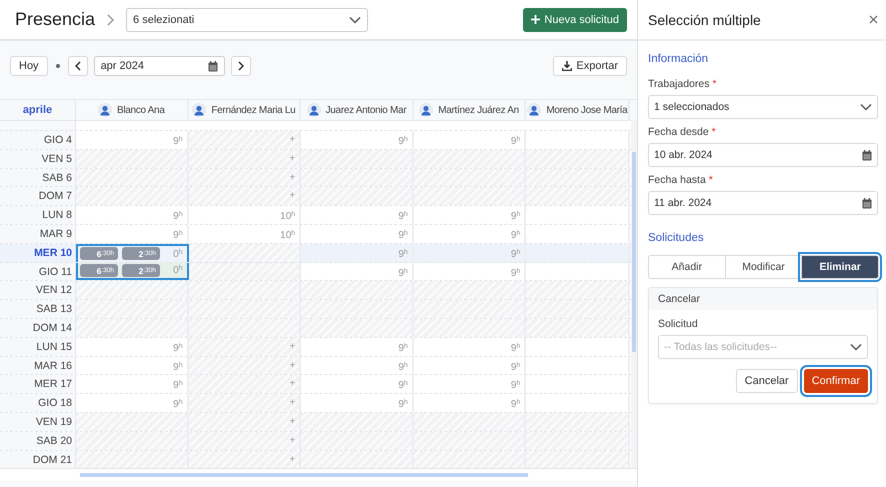 This screenshot has height=487, width=886. Describe the element at coordinates (704, 20) in the screenshot. I see `panel-title: Selección múltiple` at that location.